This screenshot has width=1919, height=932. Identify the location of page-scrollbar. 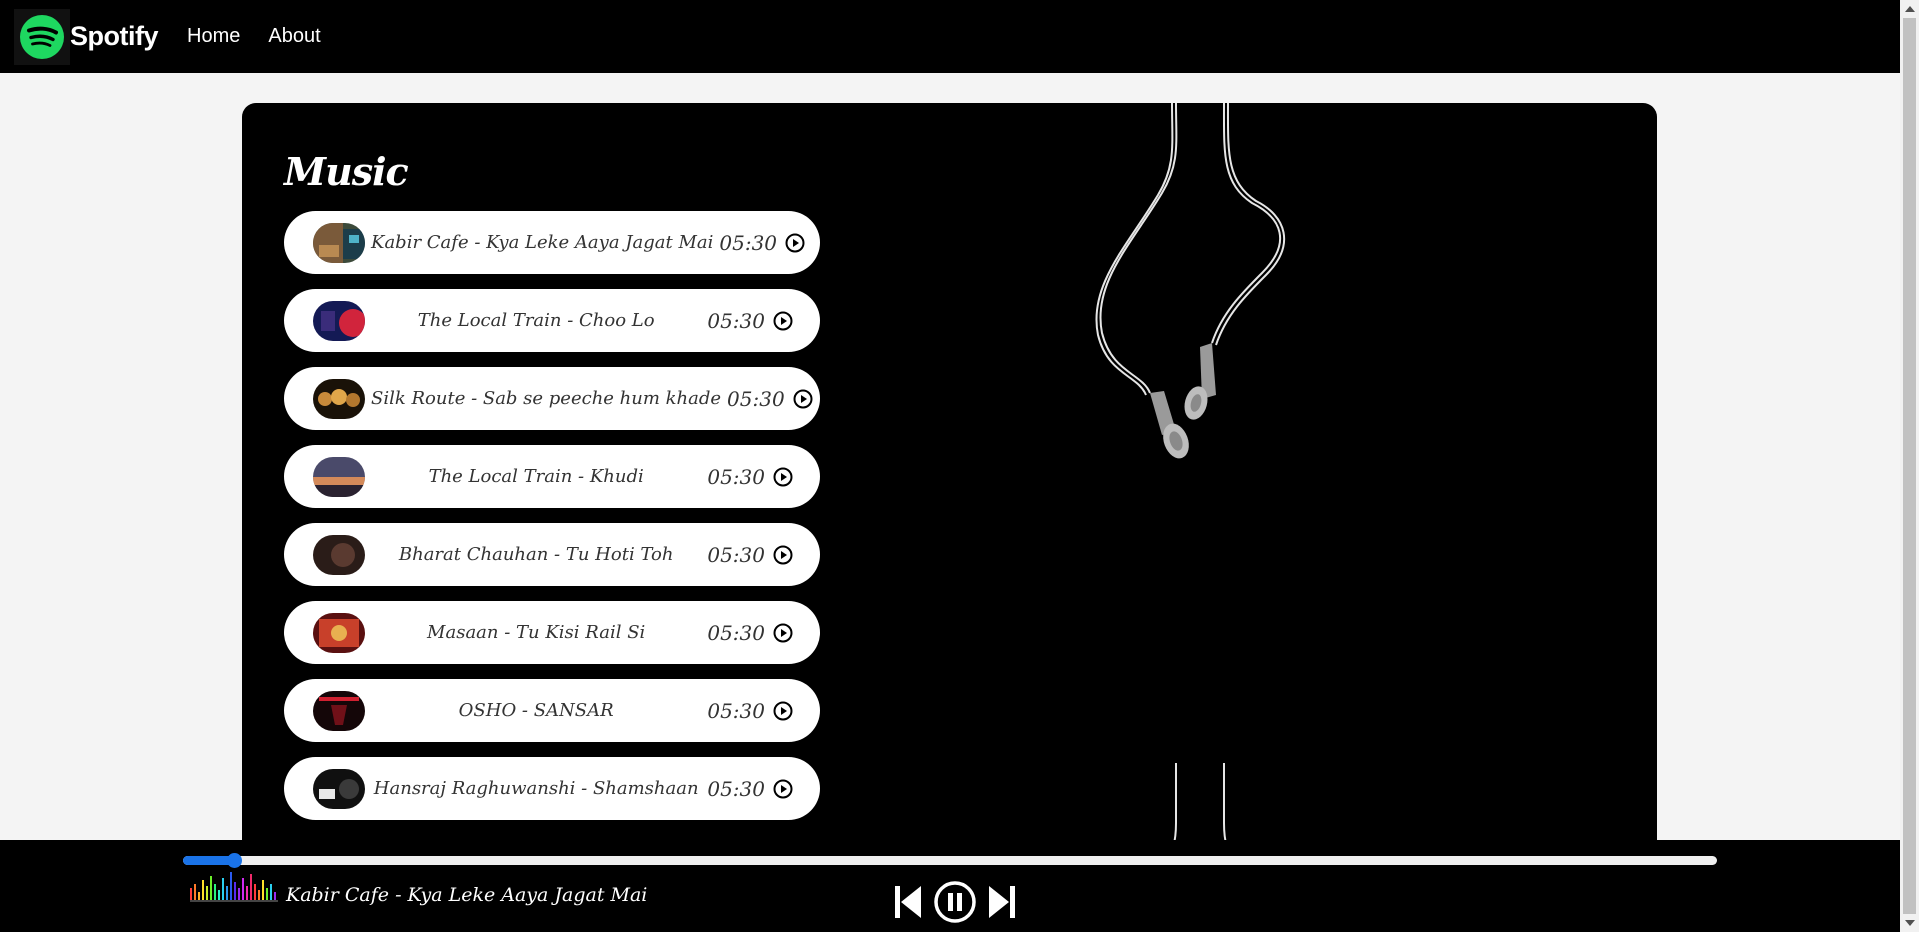
(1909, 466).